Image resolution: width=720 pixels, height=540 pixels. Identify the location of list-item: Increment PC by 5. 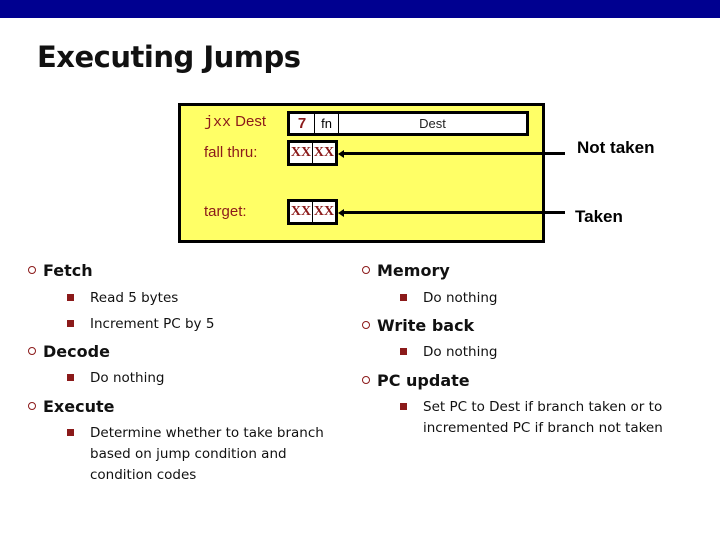
(141, 324).